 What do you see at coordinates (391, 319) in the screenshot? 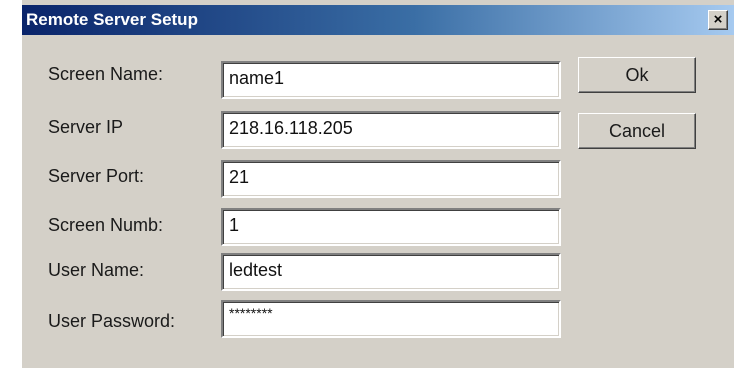
I see `user-password-input: ********` at bounding box center [391, 319].